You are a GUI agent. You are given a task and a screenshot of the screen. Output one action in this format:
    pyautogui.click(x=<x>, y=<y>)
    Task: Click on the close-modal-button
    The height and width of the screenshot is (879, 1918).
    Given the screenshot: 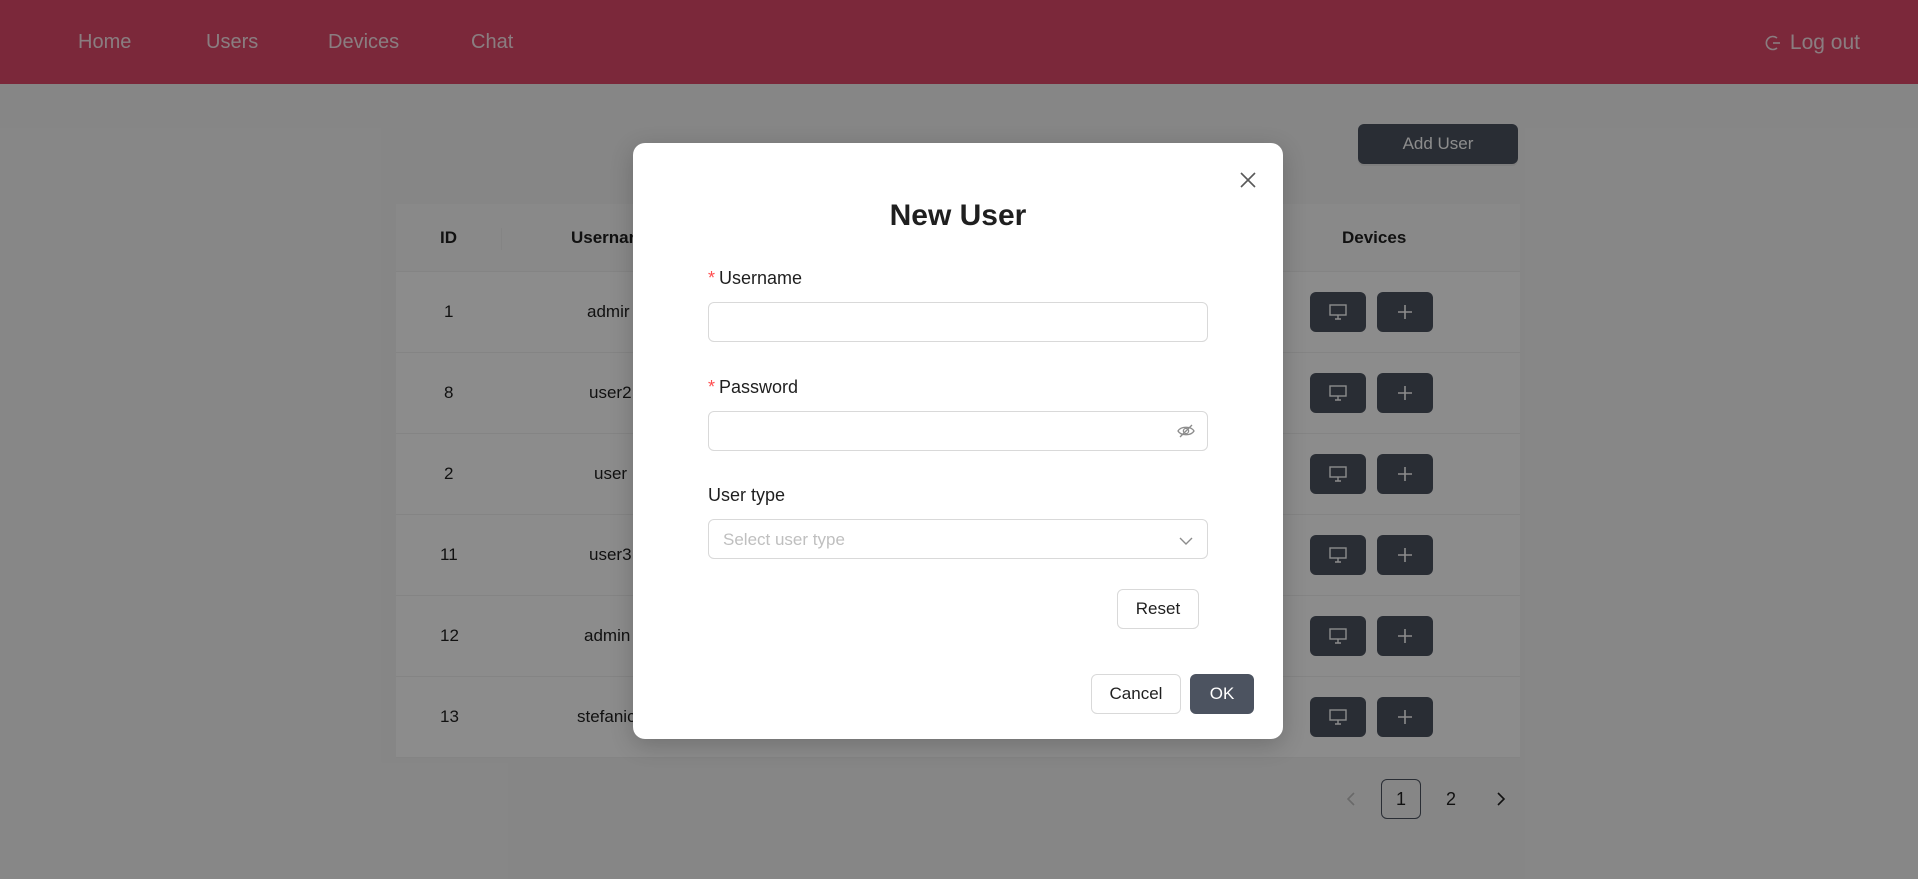 What is the action you would take?
    pyautogui.click(x=1248, y=180)
    